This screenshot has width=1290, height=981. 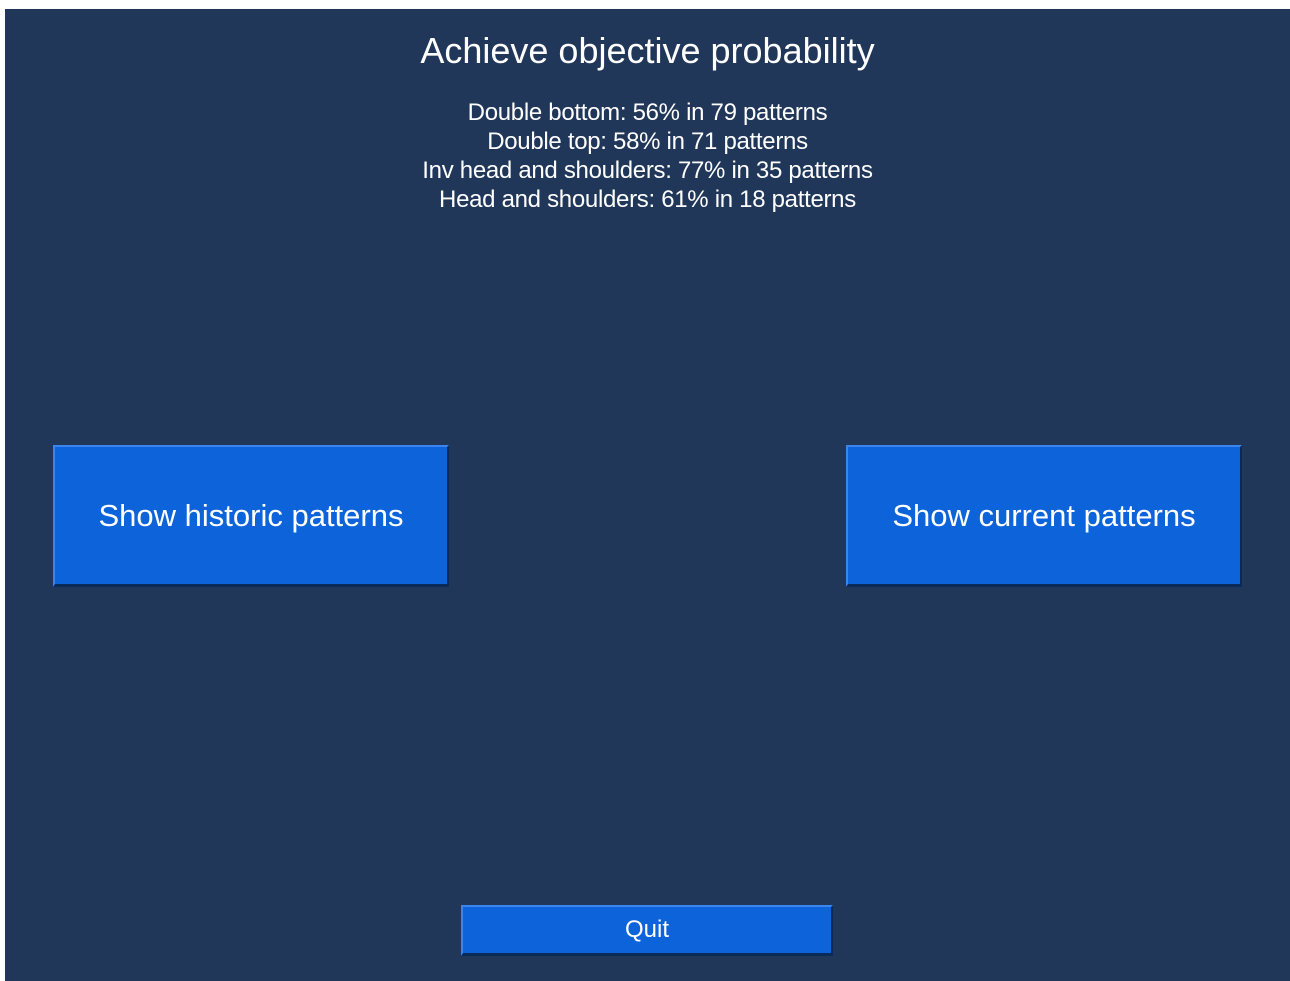 What do you see at coordinates (647, 141) in the screenshot?
I see `stat-double-top: Double top: 58% in 71 patterns` at bounding box center [647, 141].